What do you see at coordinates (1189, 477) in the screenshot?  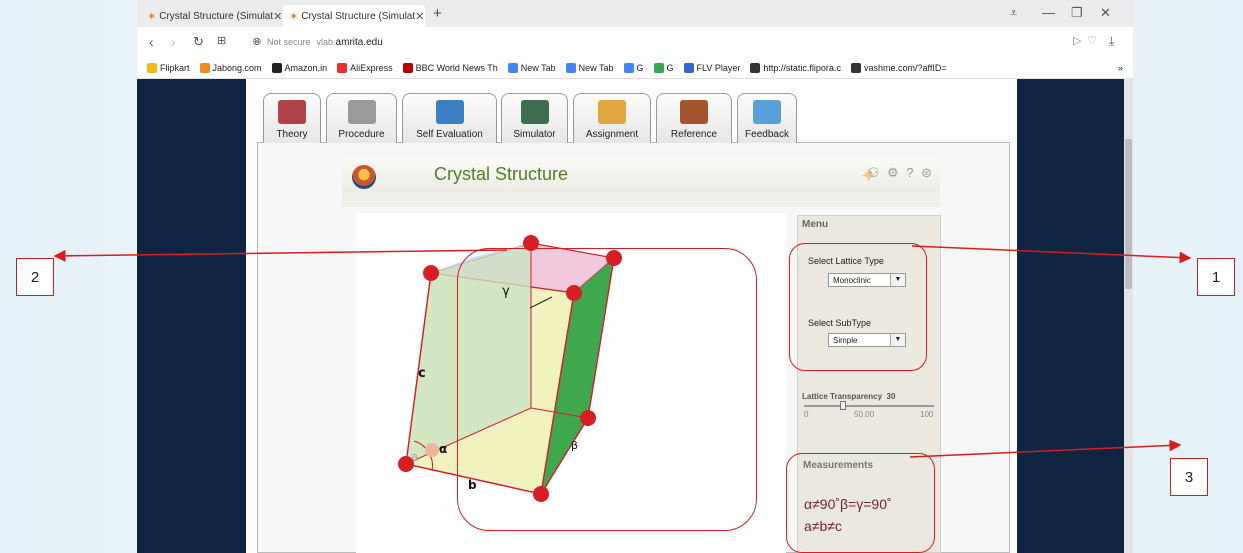 I see `callout-3: 3` at bounding box center [1189, 477].